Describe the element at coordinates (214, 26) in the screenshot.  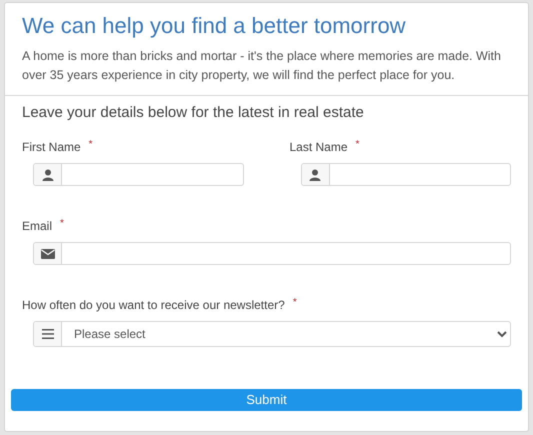
I see `page-title: We can help you find a better tomorrow` at that location.